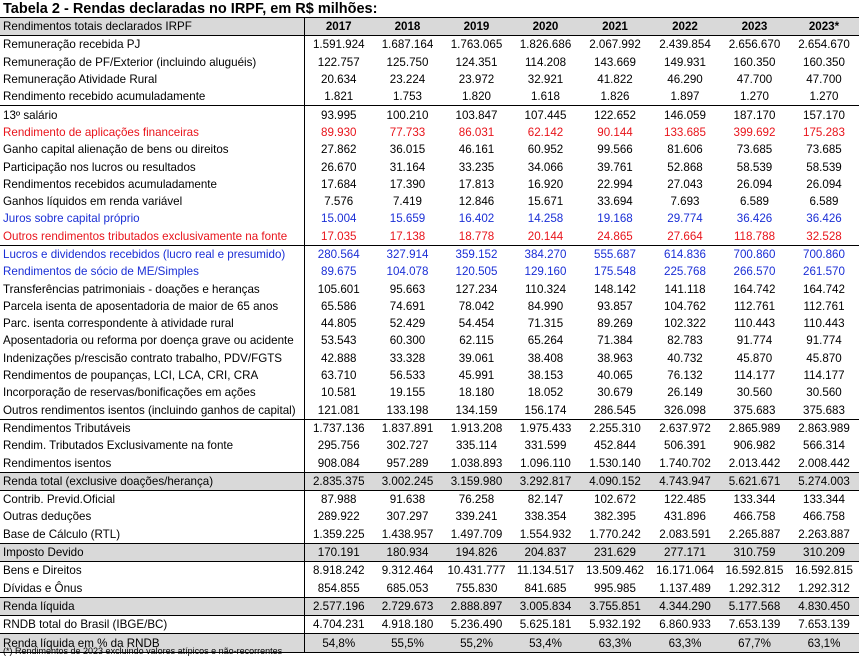  What do you see at coordinates (824, 393) in the screenshot?
I see `row-value: 30.560` at bounding box center [824, 393].